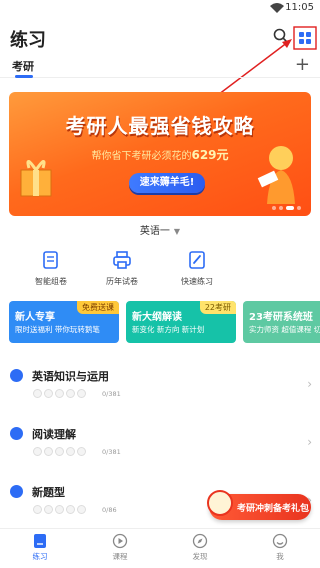 This screenshot has height=568, width=320. Describe the element at coordinates (160, 9) in the screenshot. I see `status-bar: 11:05` at that location.